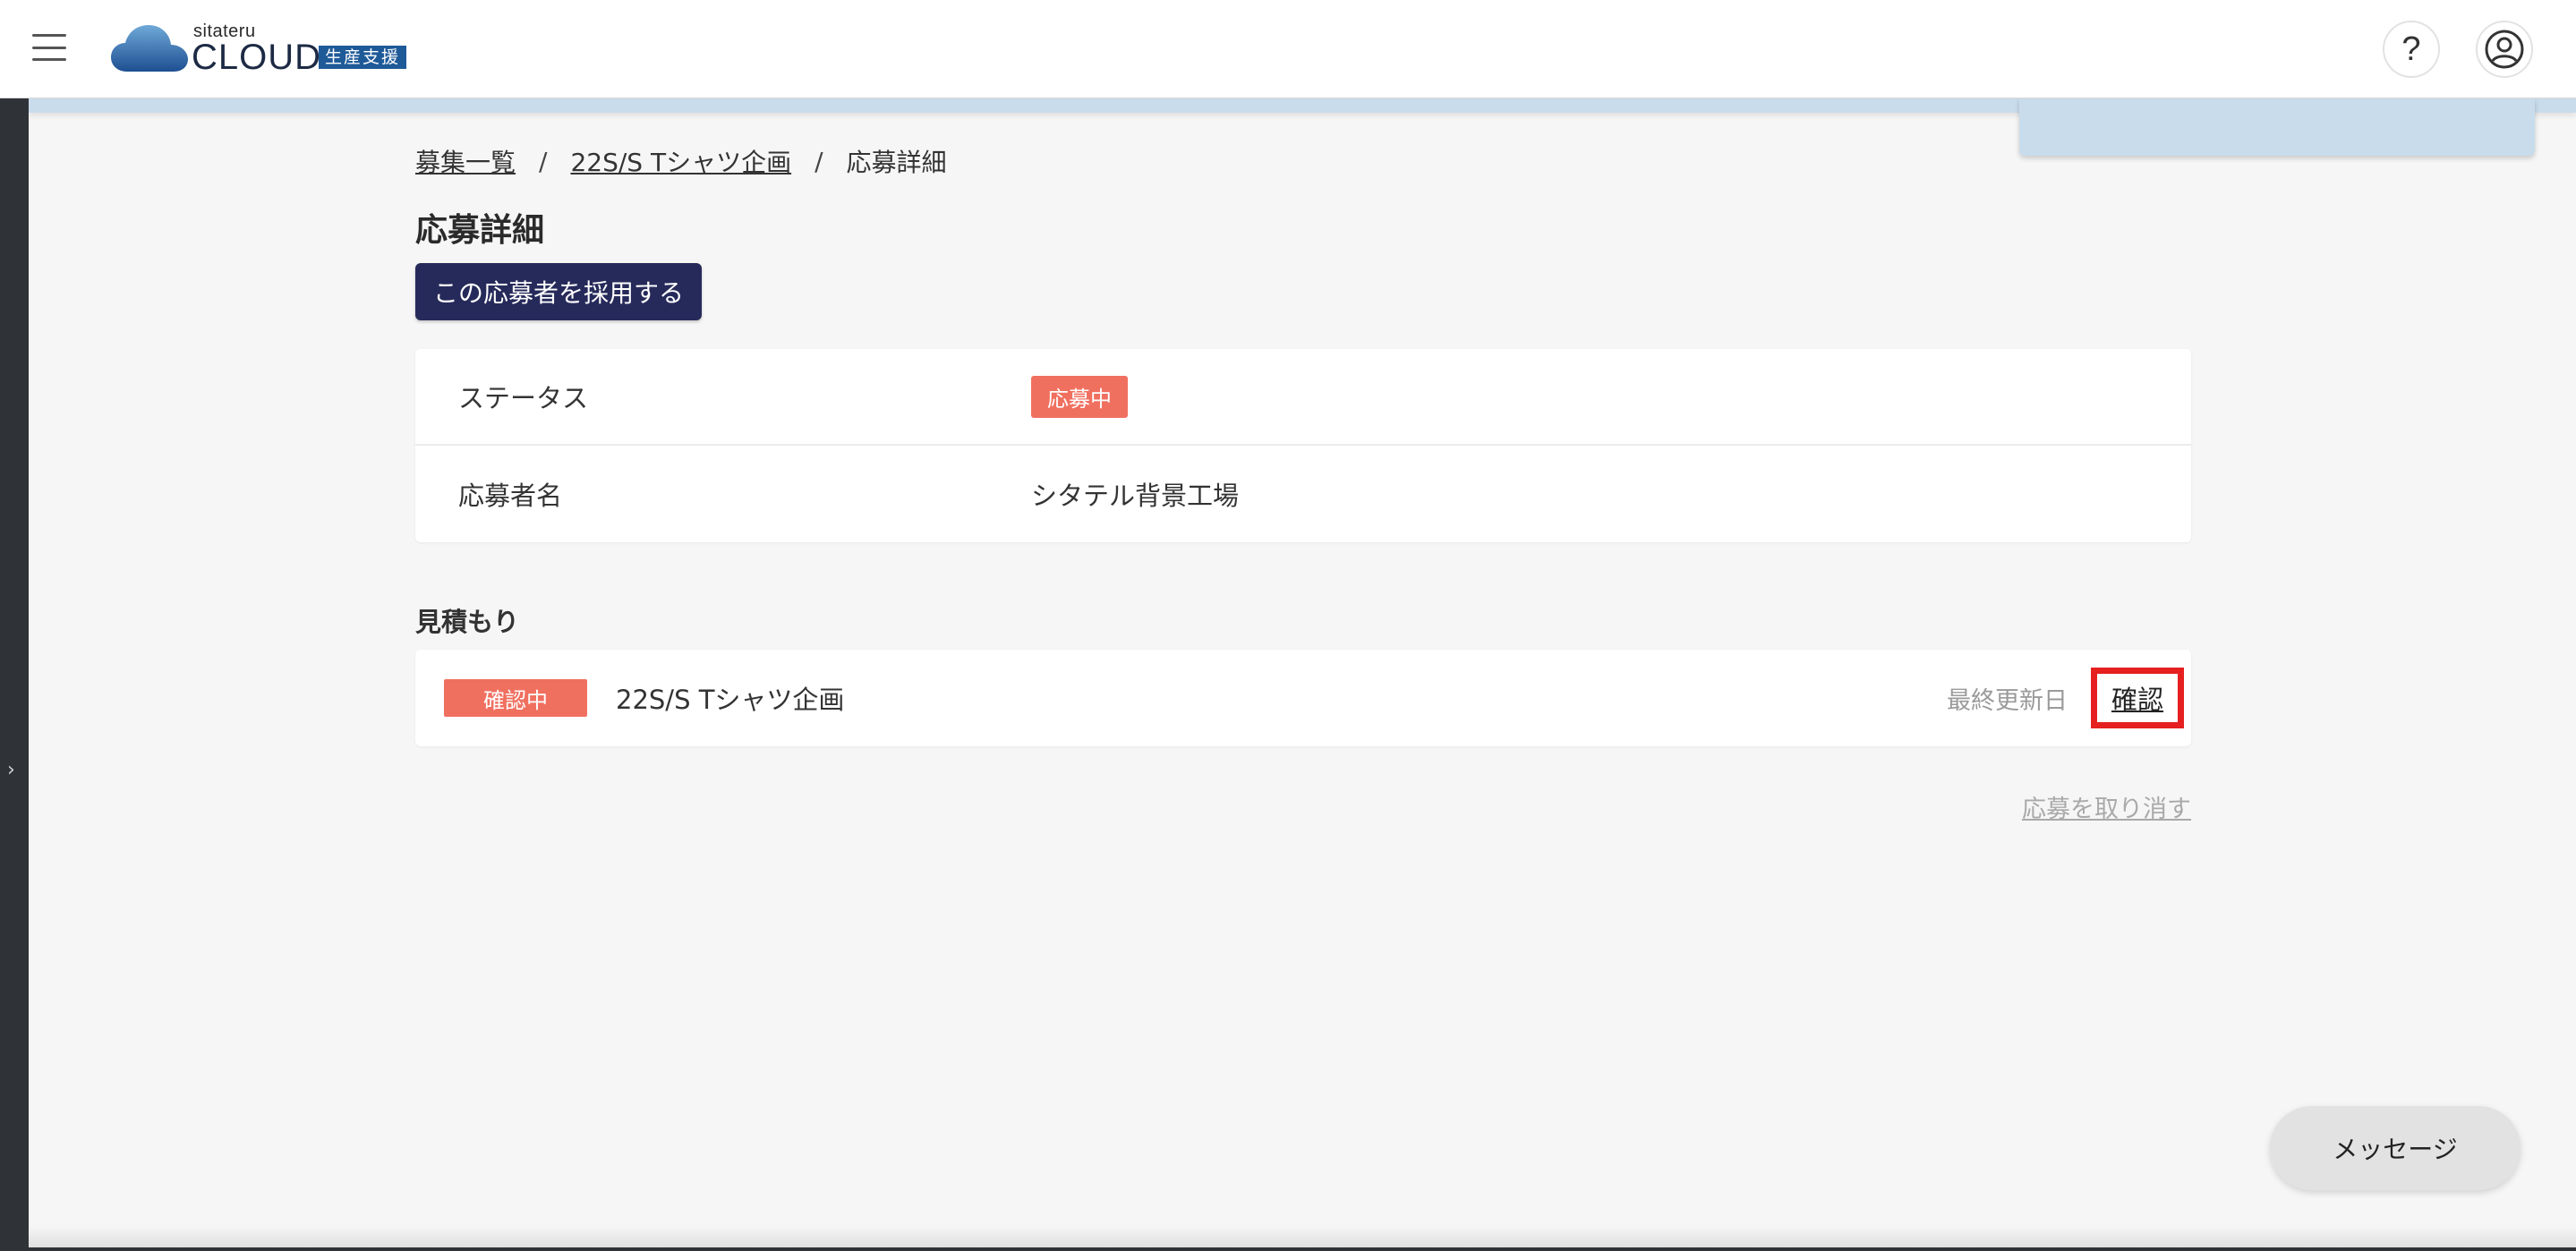 The width and height of the screenshot is (2576, 1251). What do you see at coordinates (2137, 698) in the screenshot?
I see `confirm-estimate-link: 確認` at bounding box center [2137, 698].